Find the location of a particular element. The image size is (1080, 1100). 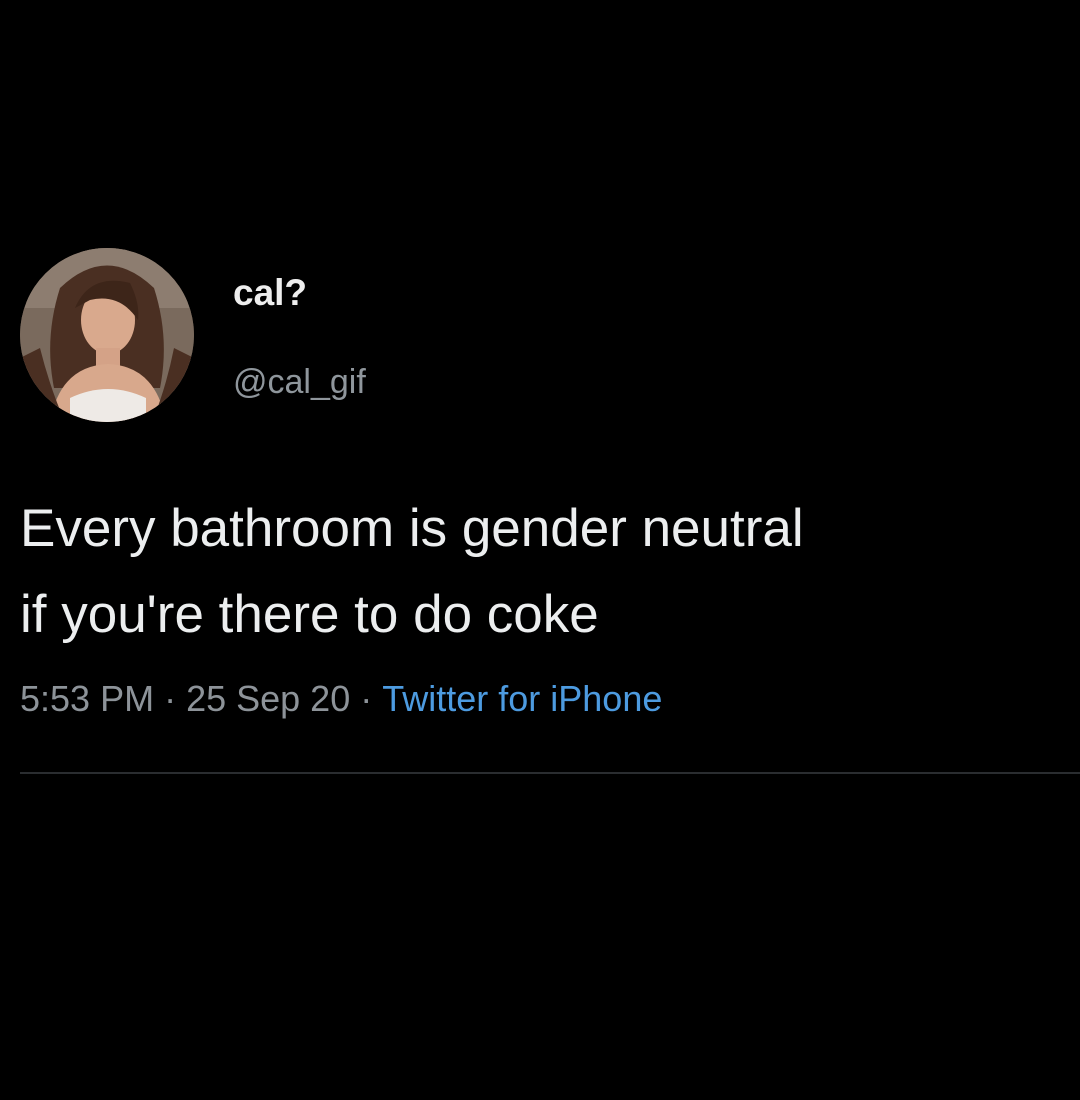

divider is located at coordinates (550, 773).